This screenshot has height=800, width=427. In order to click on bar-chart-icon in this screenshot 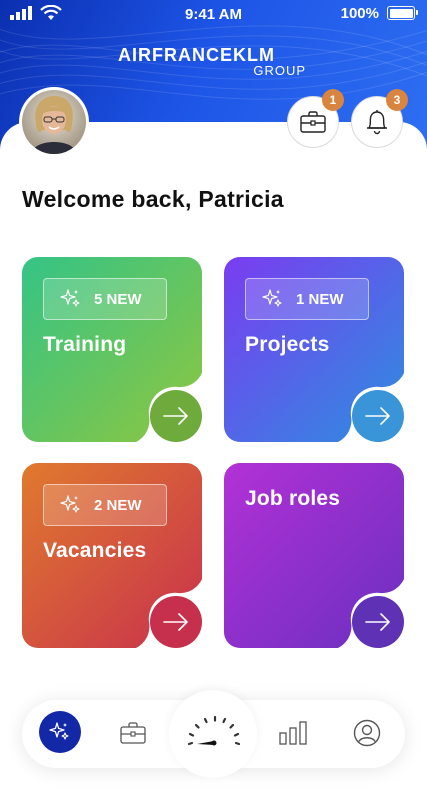, I will do `click(293, 733)`.